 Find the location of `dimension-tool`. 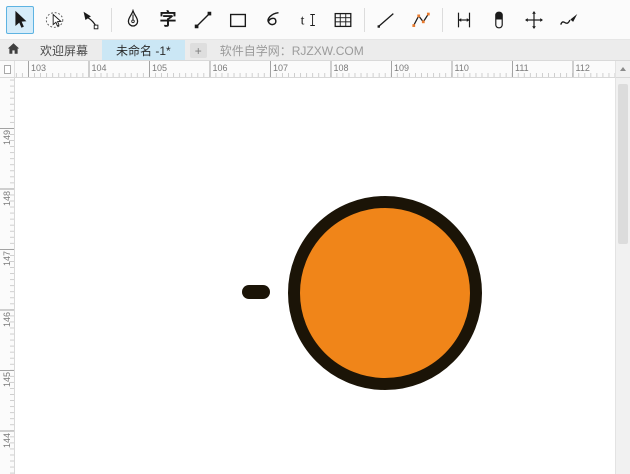

dimension-tool is located at coordinates (464, 20).